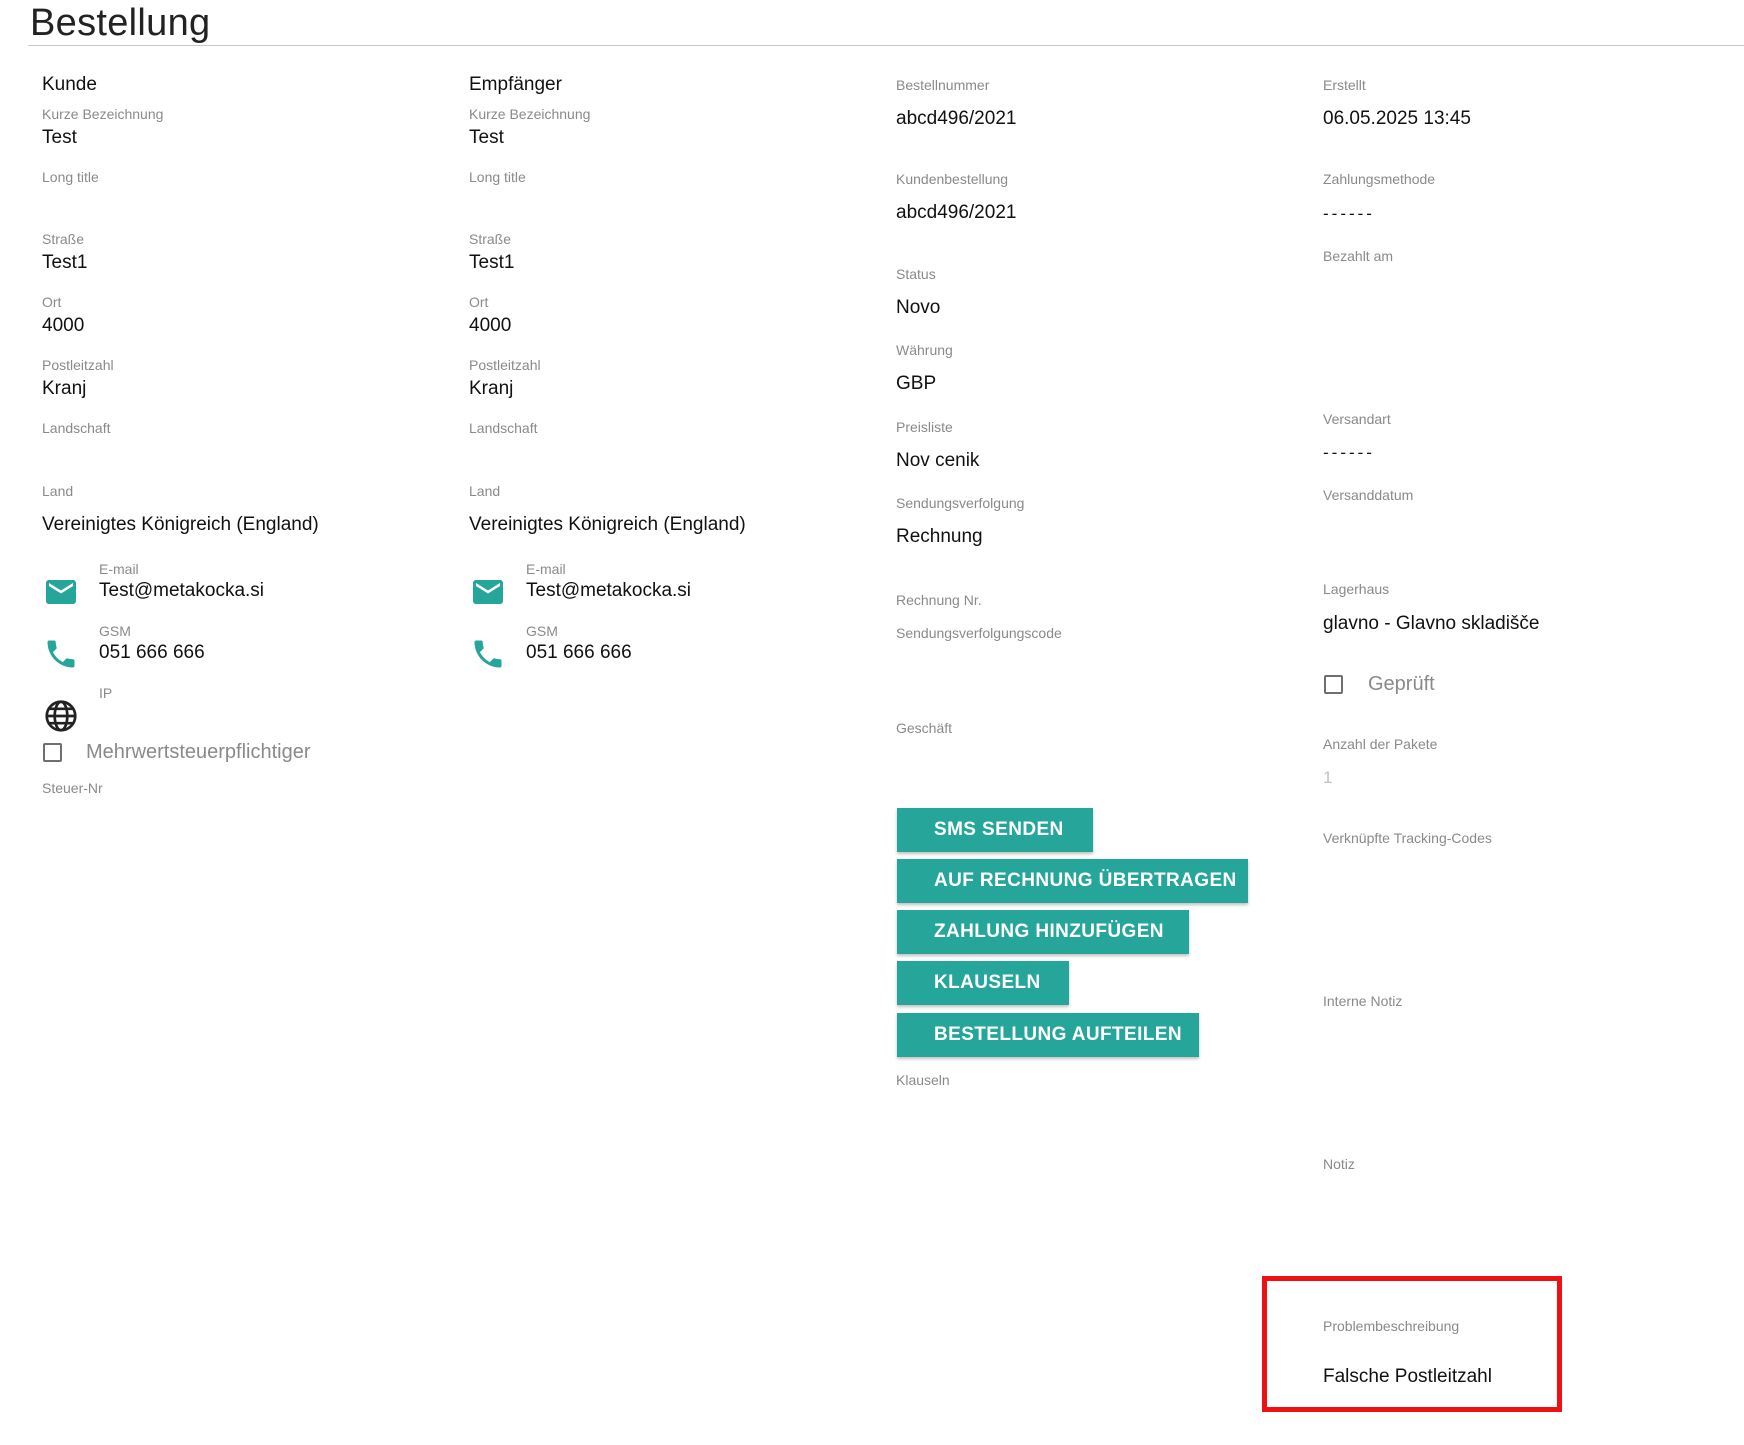 This screenshot has height=1445, width=1744. I want to click on payment-method-label: Zahlungsmethode, so click(1379, 179).